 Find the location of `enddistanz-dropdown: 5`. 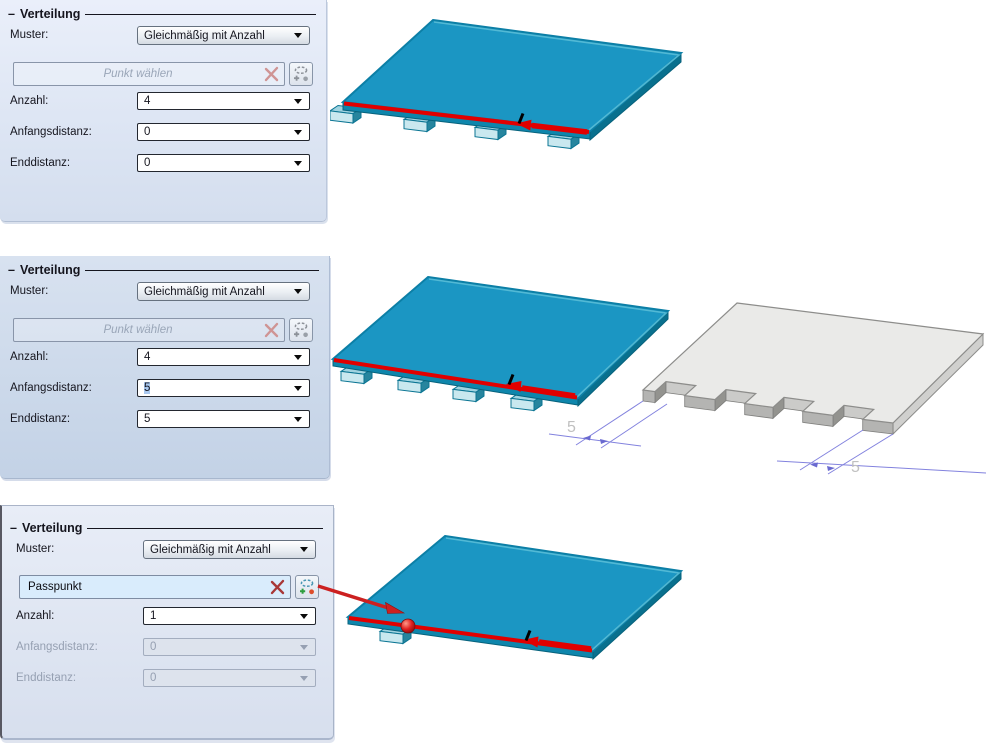

enddistanz-dropdown: 5 is located at coordinates (223, 419).